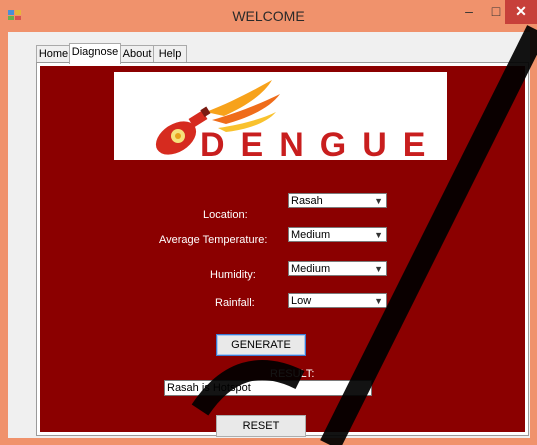  Describe the element at coordinates (337, 300) in the screenshot. I see `rainfall-select: Low ▼` at that location.